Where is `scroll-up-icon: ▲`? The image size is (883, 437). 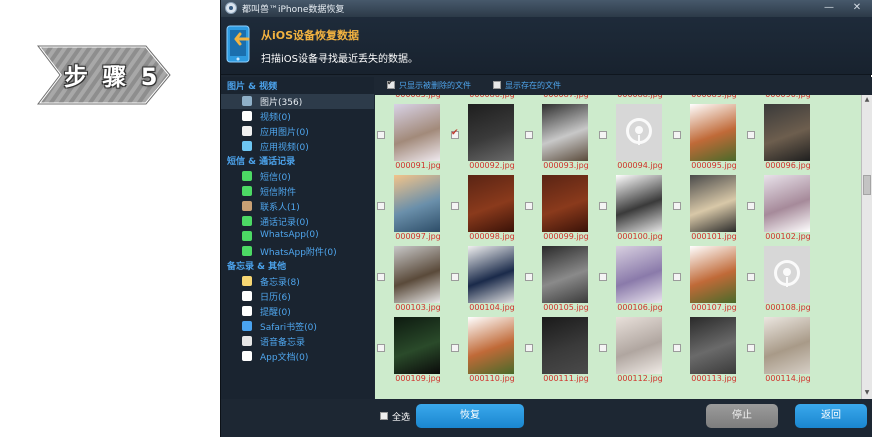
scroll-up-icon: ▲ is located at coordinates (867, 100).